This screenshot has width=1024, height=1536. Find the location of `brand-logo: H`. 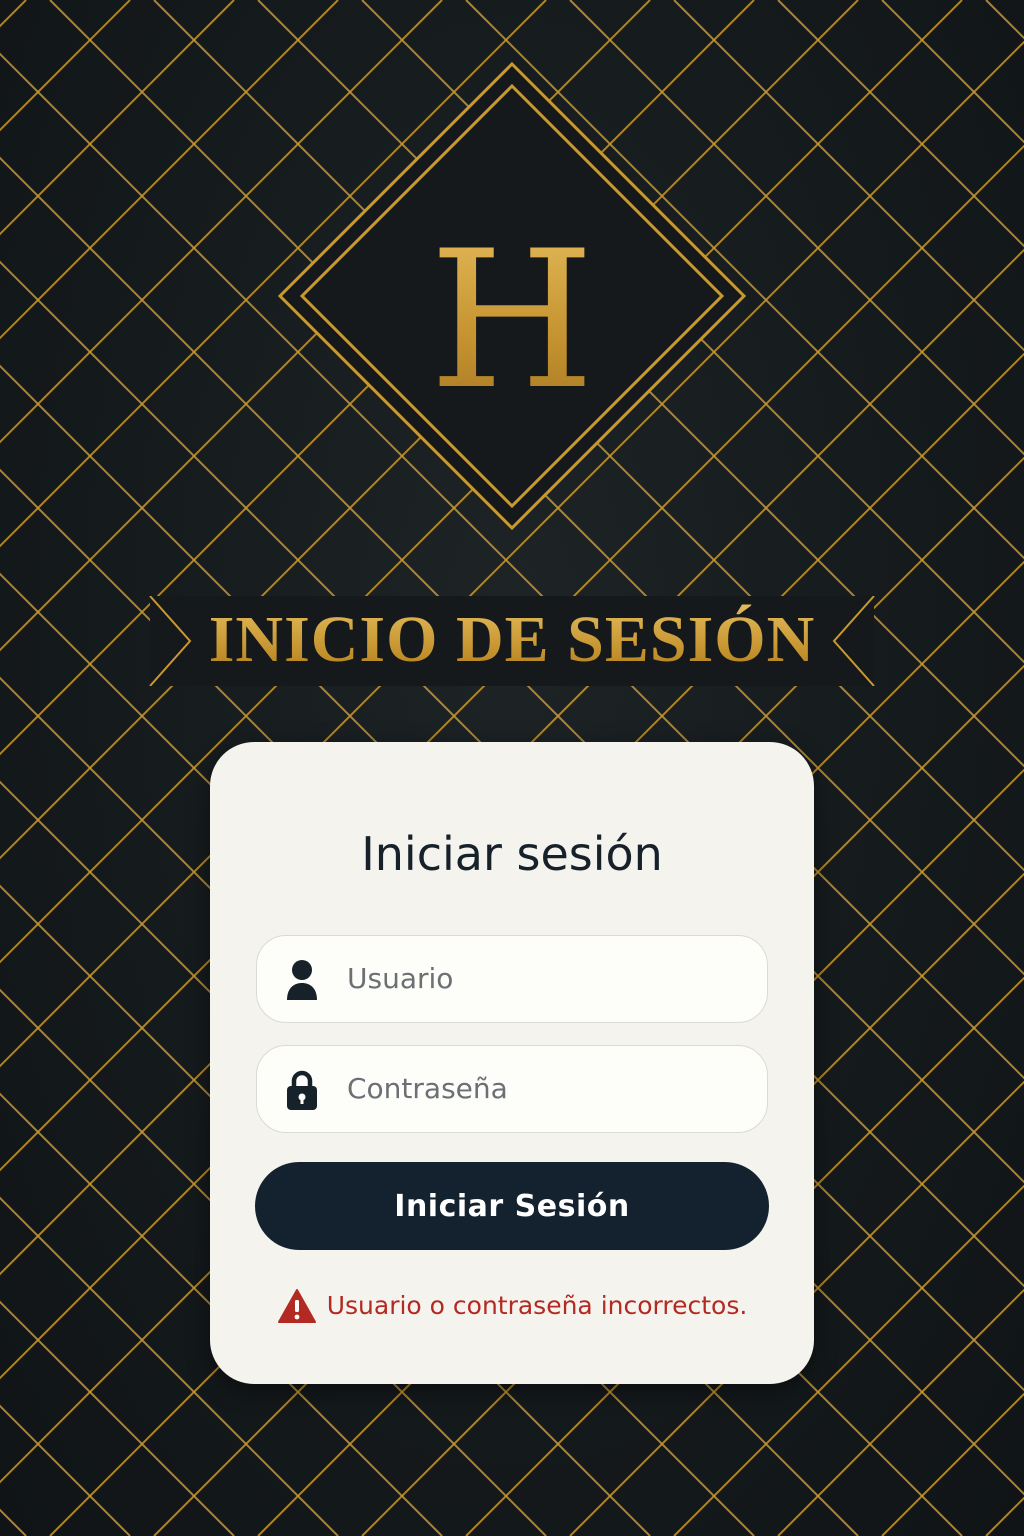

brand-logo: H is located at coordinates (512, 296).